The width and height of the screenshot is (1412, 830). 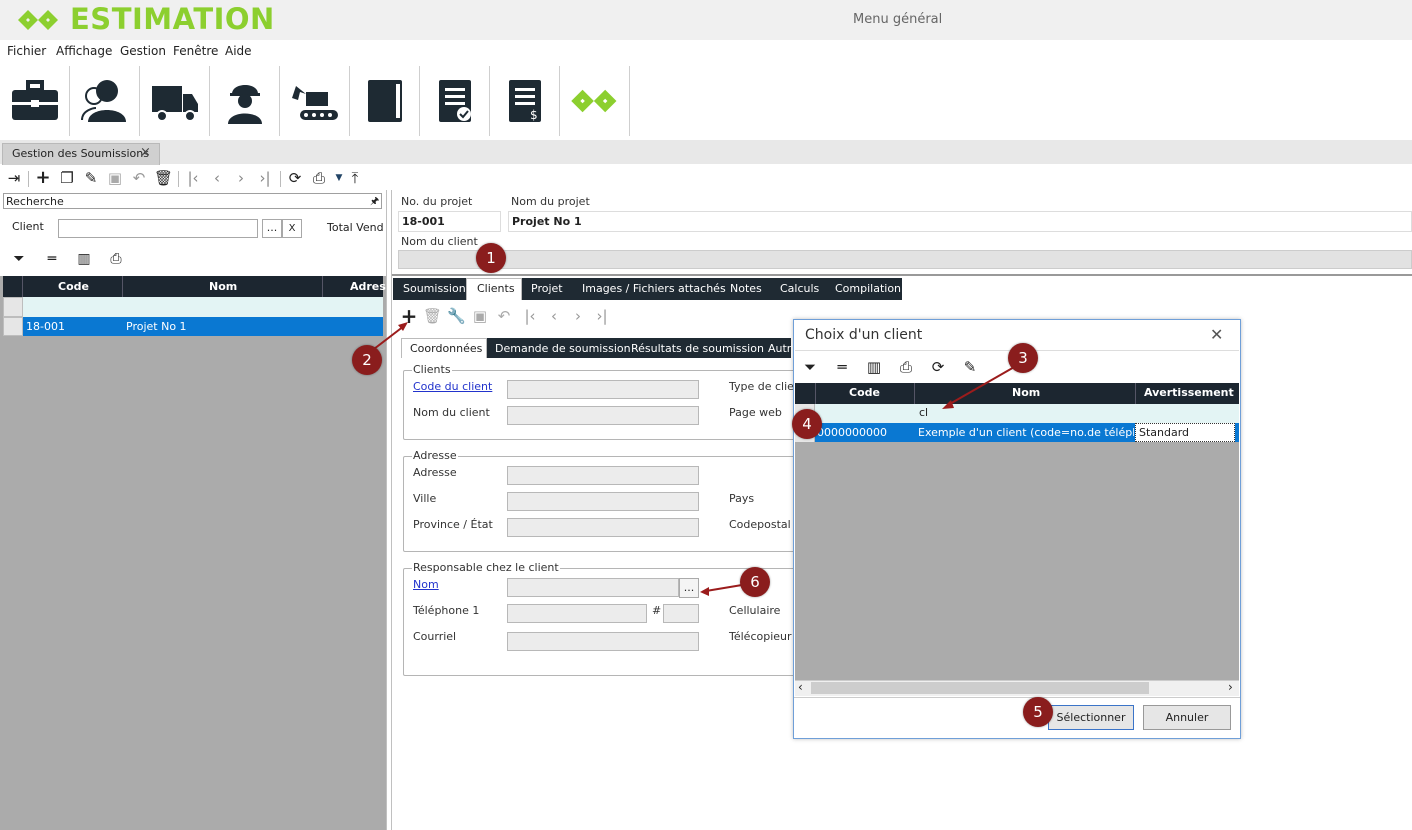 What do you see at coordinates (755, 582) in the screenshot?
I see `callout-6: 6` at bounding box center [755, 582].